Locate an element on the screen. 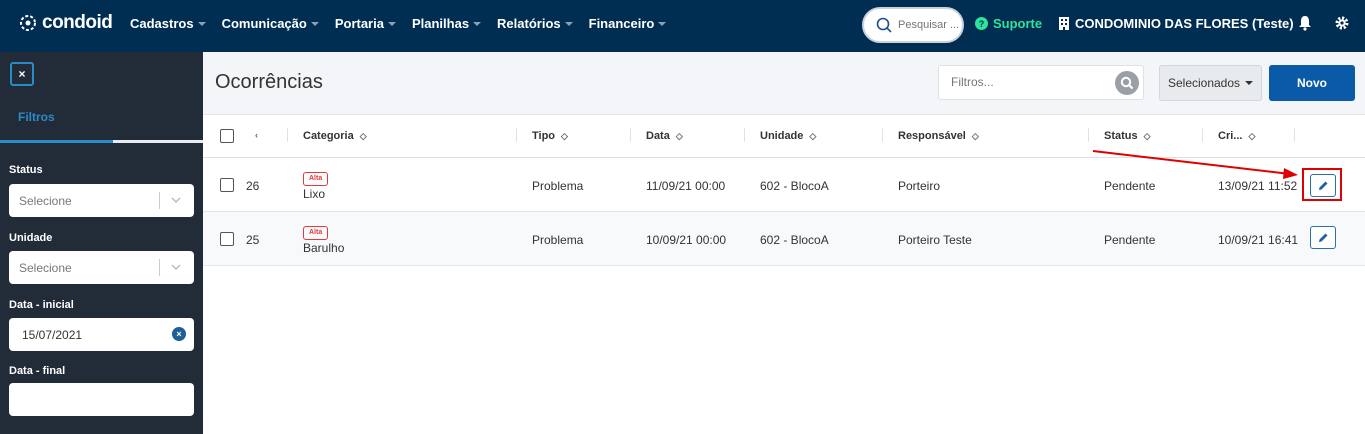 This screenshot has width=1365, height=434. nav-label: Relatórios is located at coordinates (529, 23).